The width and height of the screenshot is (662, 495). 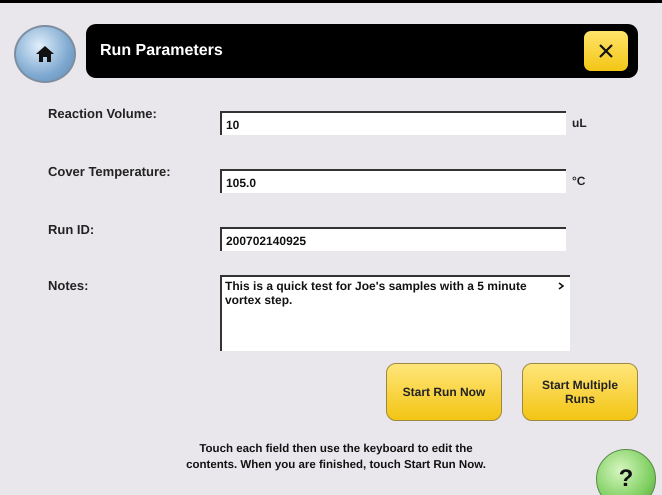 I want to click on window-title: Run Parameters, so click(x=161, y=51).